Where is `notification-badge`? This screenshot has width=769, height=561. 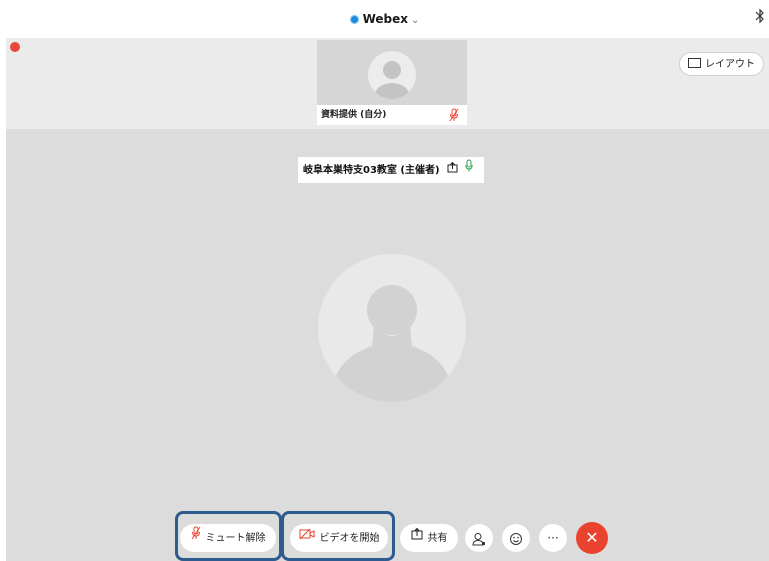
notification-badge is located at coordinates (15, 47).